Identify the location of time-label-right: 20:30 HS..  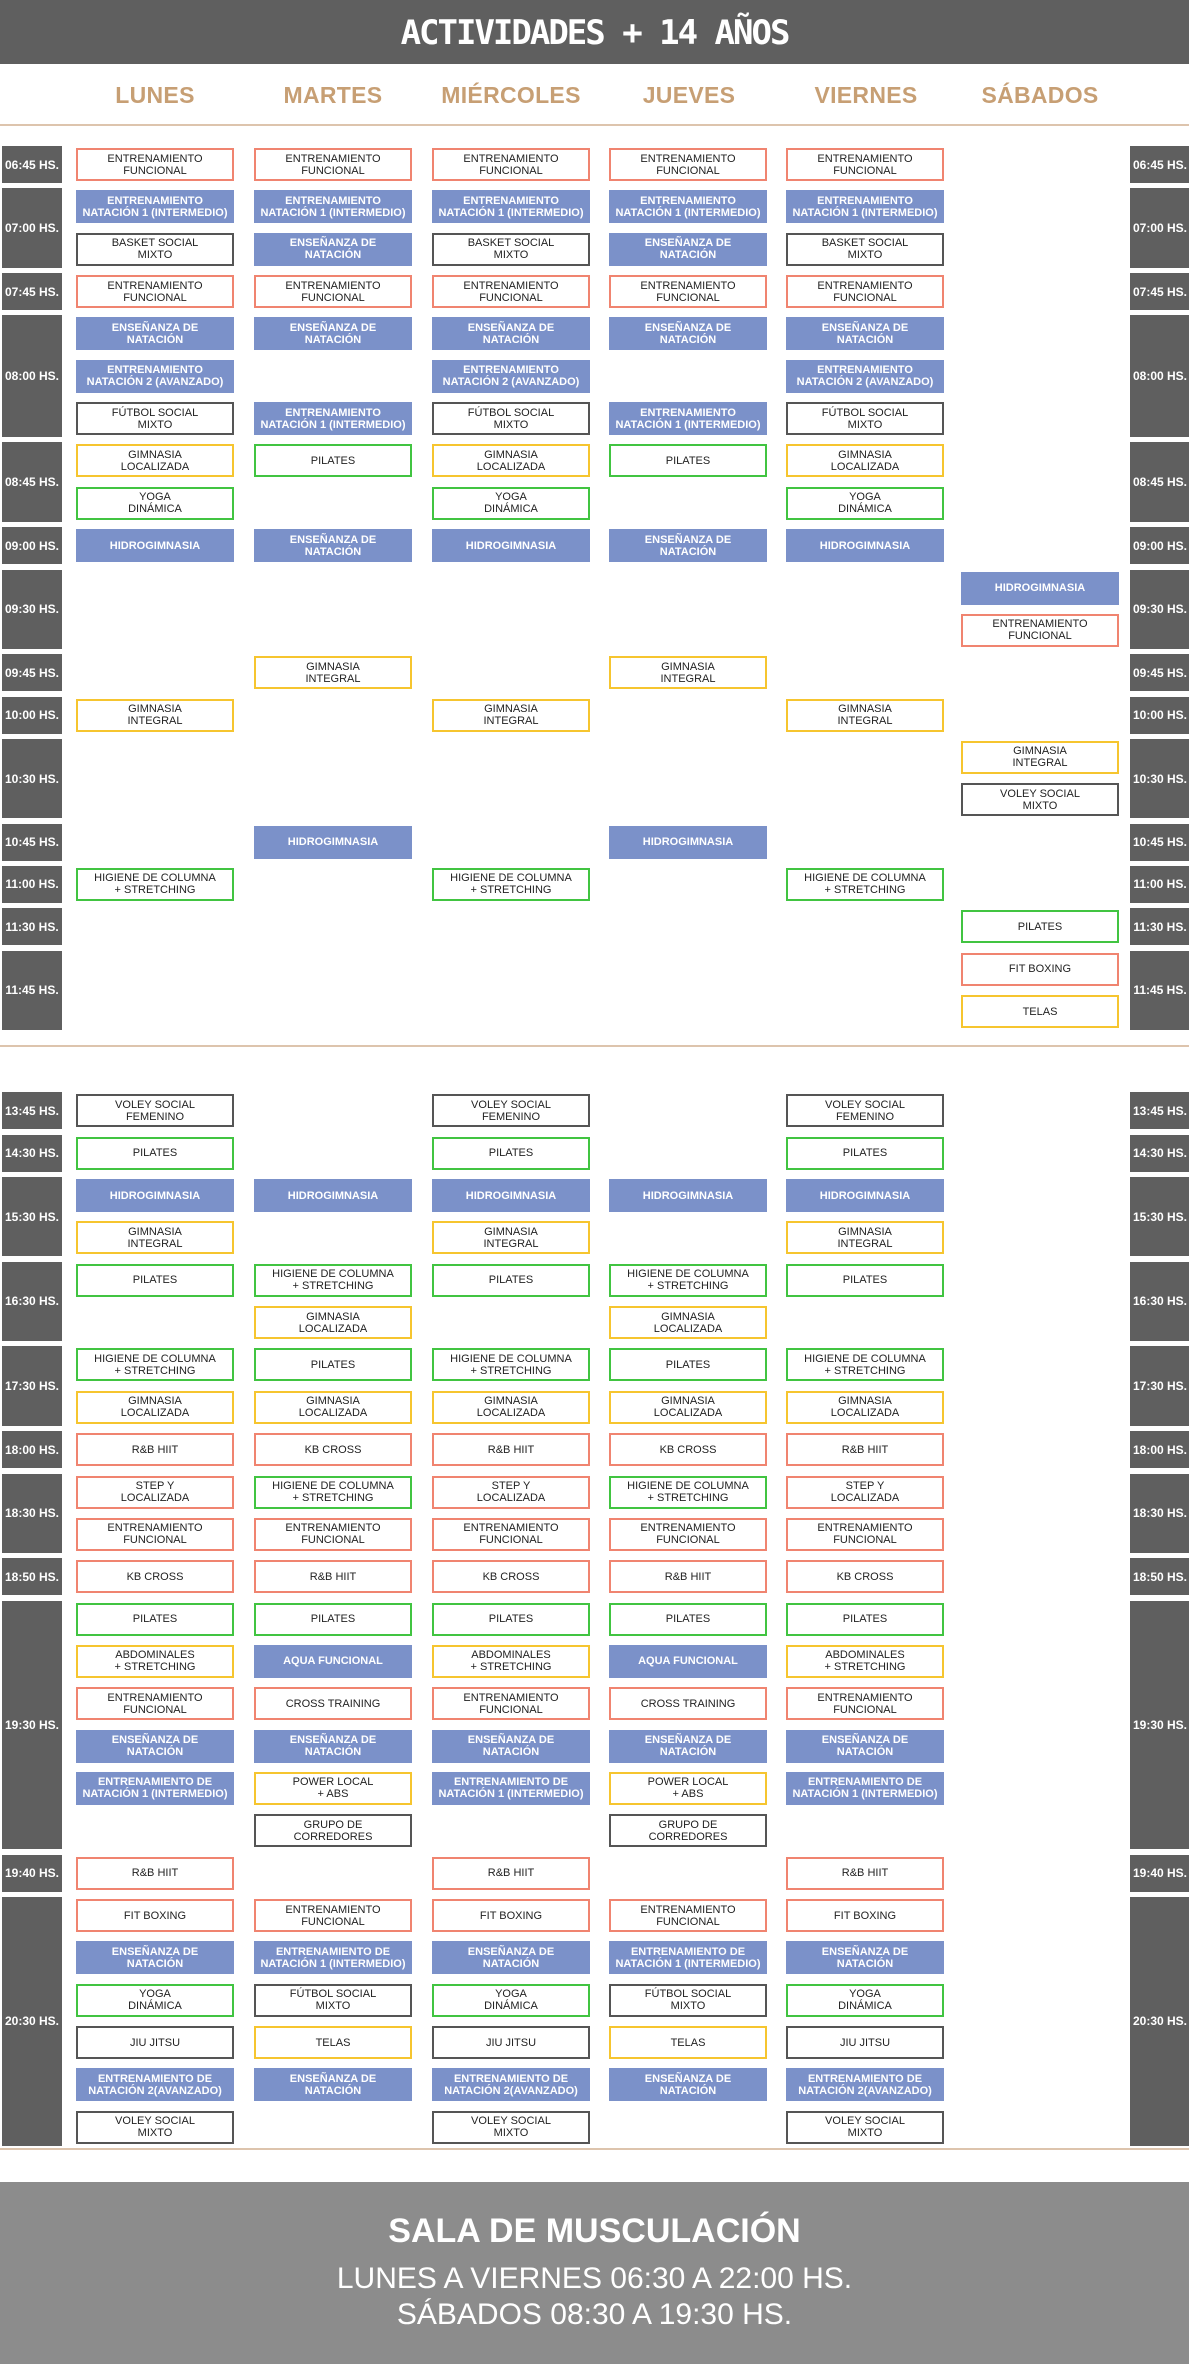
(1159, 2021).